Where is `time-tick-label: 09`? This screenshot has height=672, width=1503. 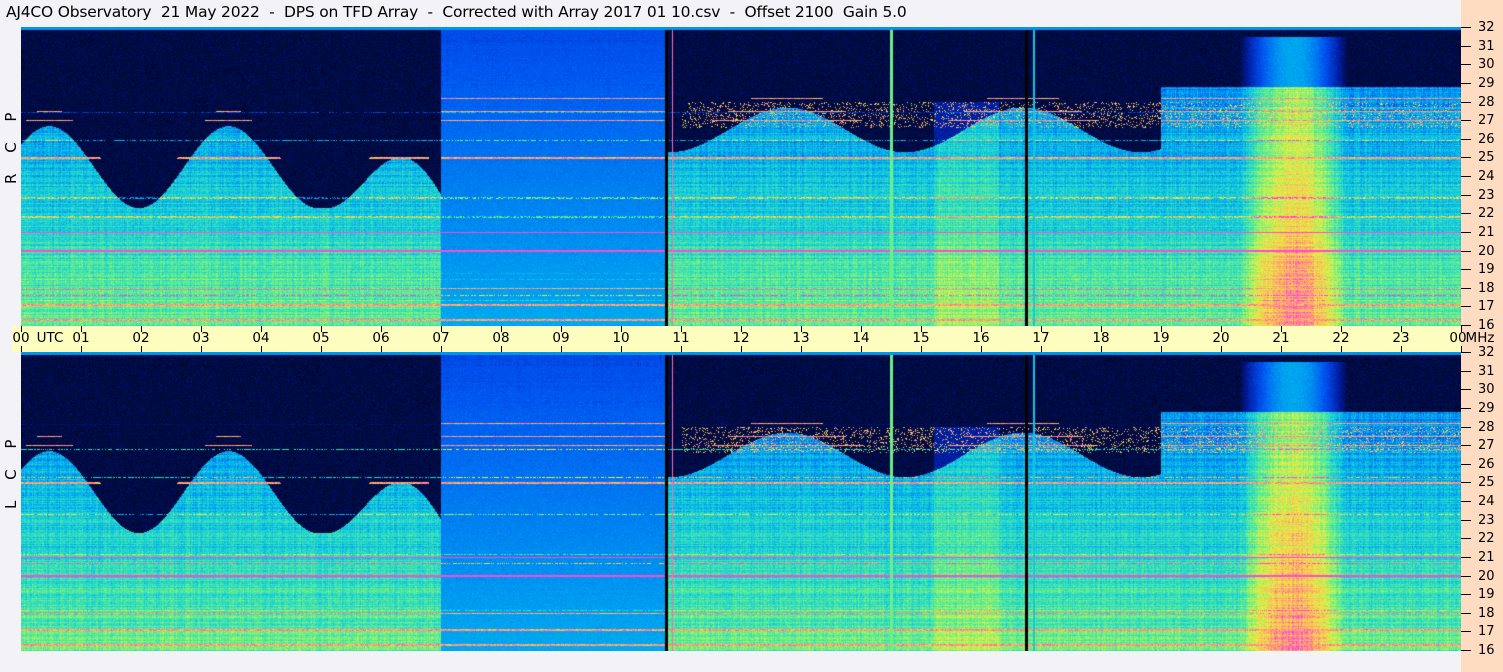
time-tick-label: 09 is located at coordinates (561, 338).